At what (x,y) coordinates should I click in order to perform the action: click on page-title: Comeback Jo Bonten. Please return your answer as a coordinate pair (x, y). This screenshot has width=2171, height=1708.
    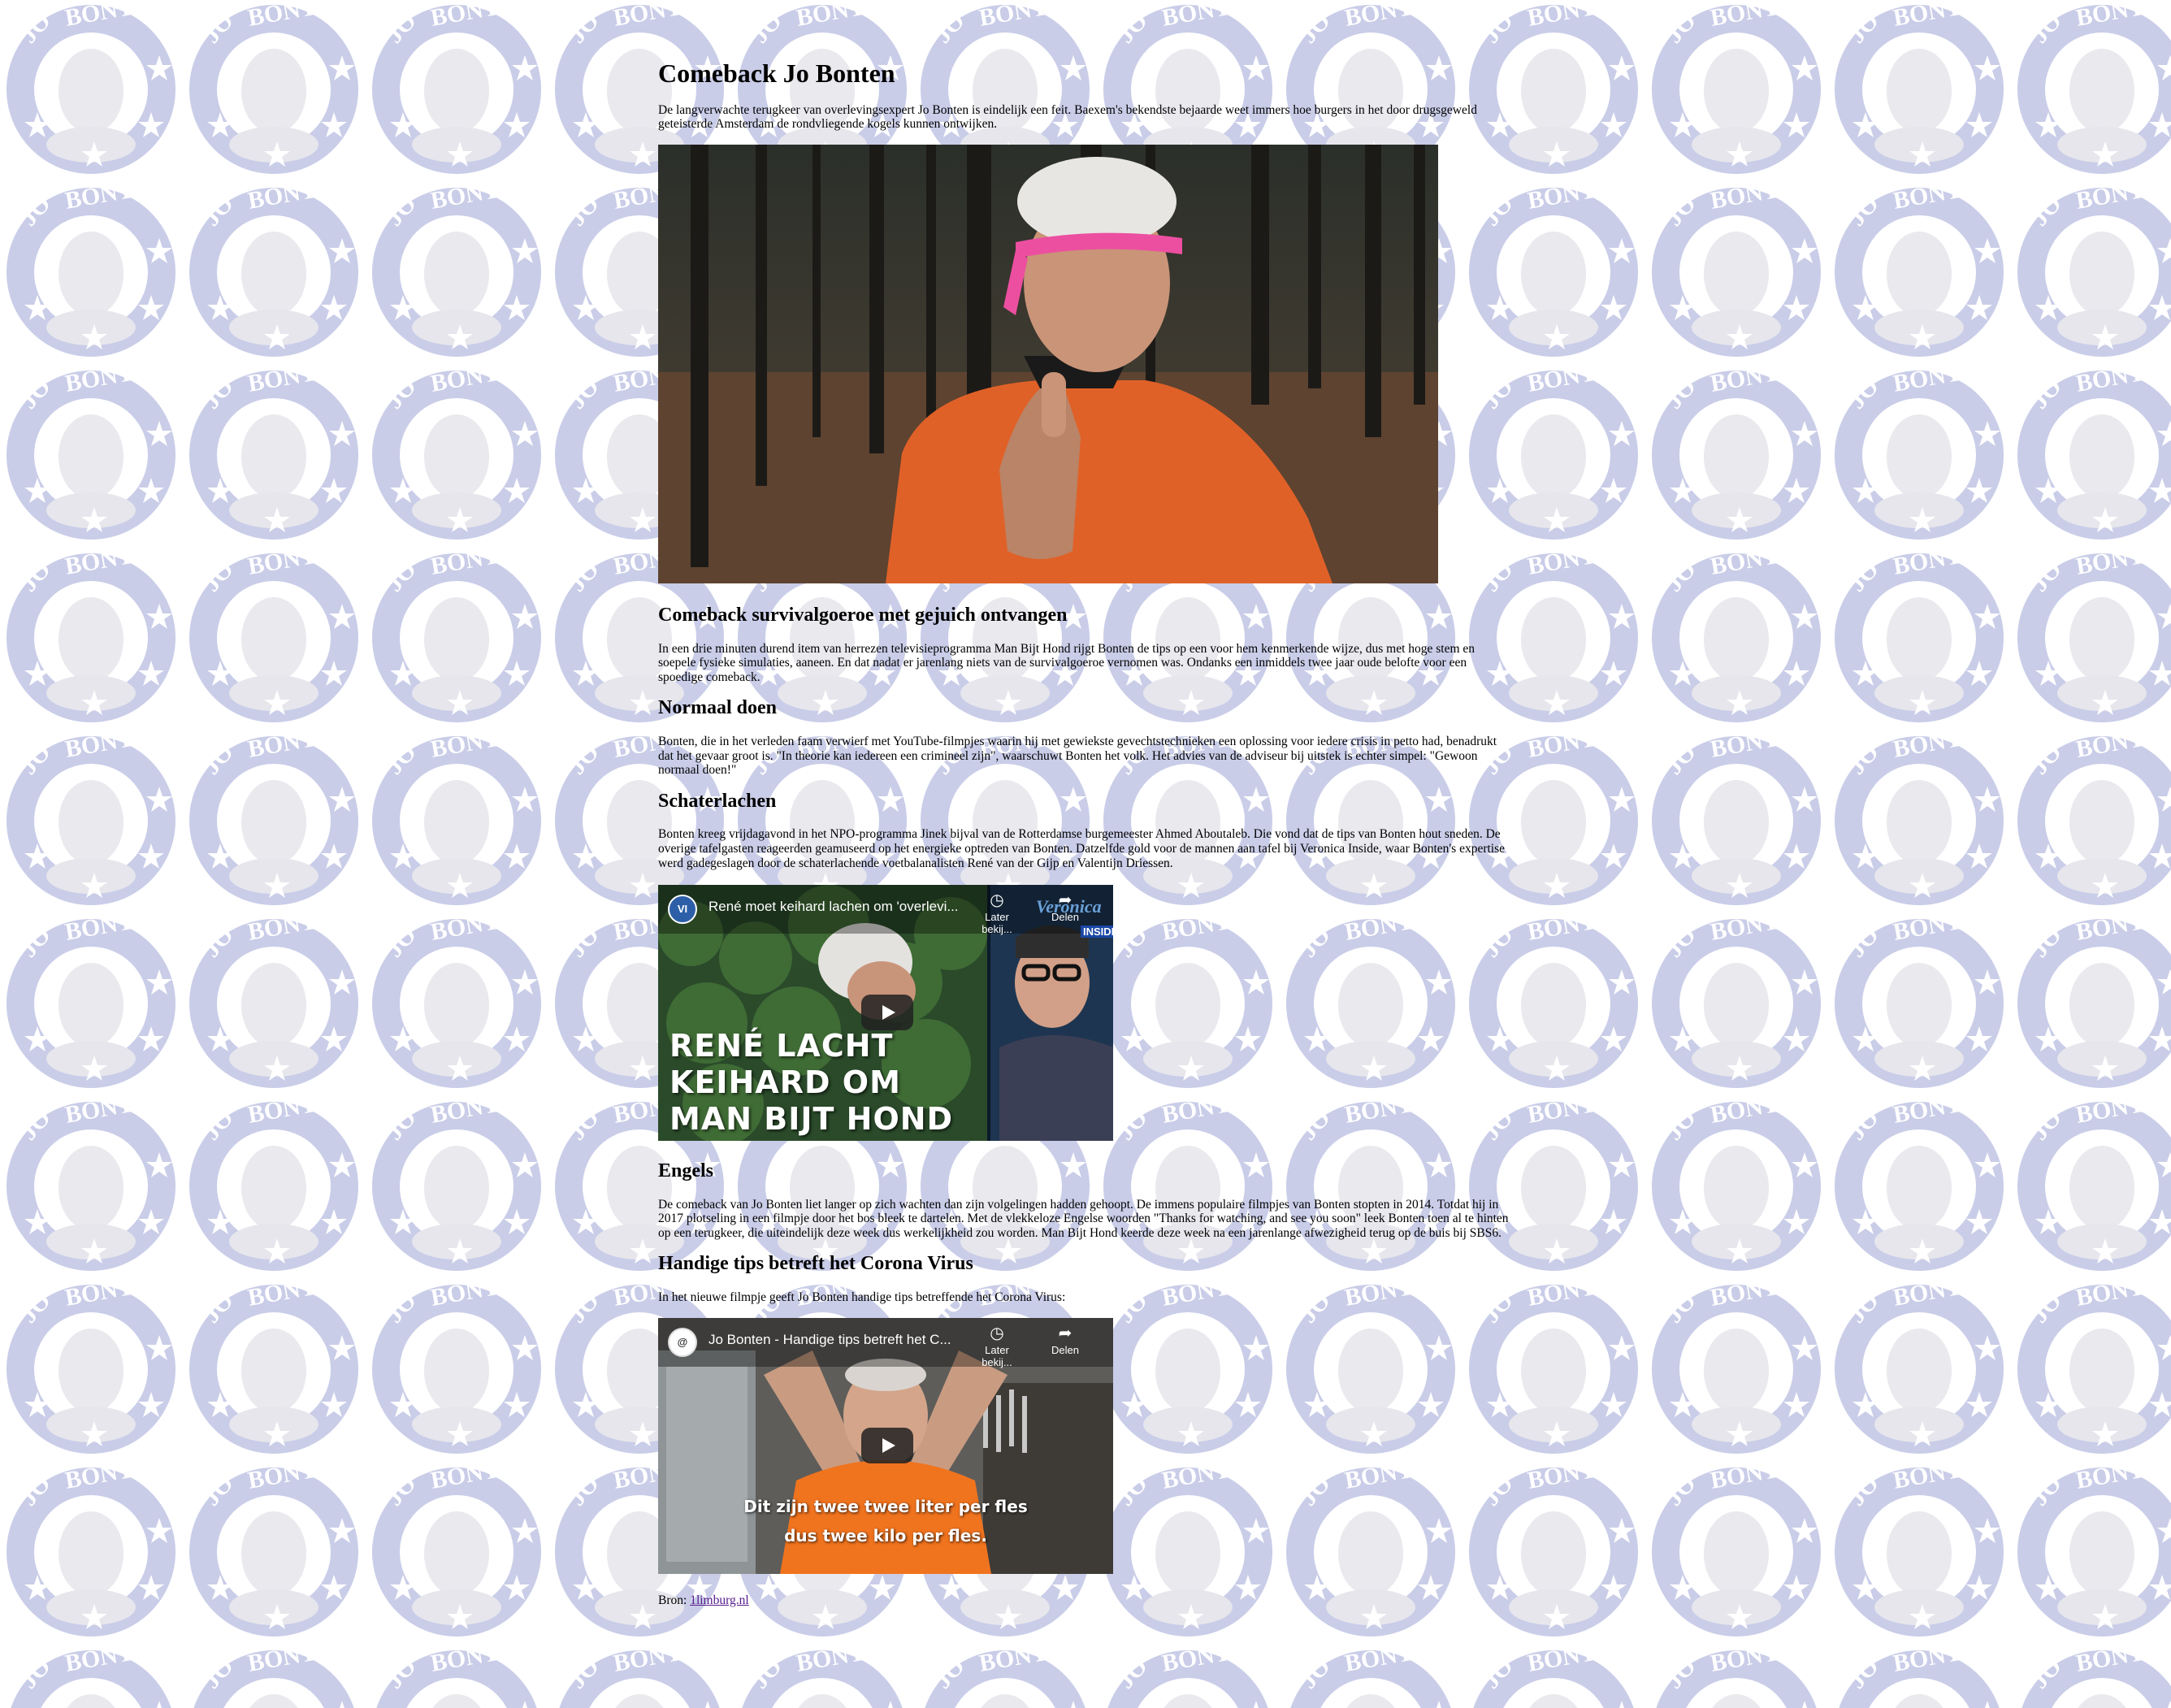
    Looking at the image, I should click on (776, 73).